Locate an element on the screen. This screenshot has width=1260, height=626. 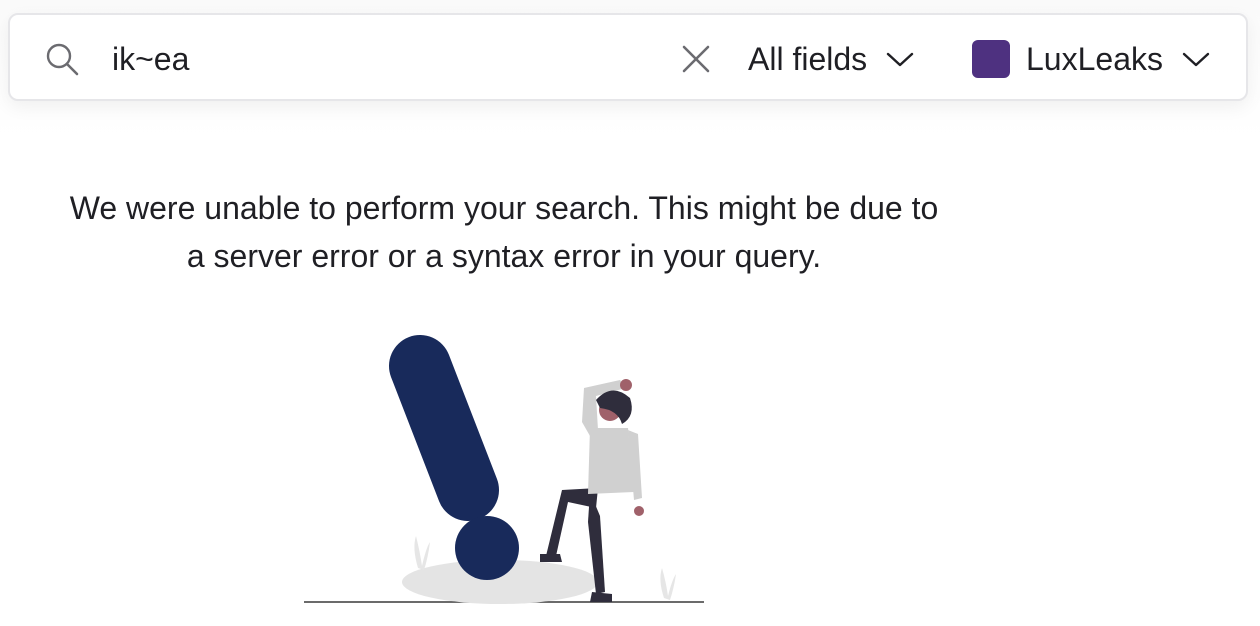
project-dropdown: LuxLeaks is located at coordinates (1091, 59).